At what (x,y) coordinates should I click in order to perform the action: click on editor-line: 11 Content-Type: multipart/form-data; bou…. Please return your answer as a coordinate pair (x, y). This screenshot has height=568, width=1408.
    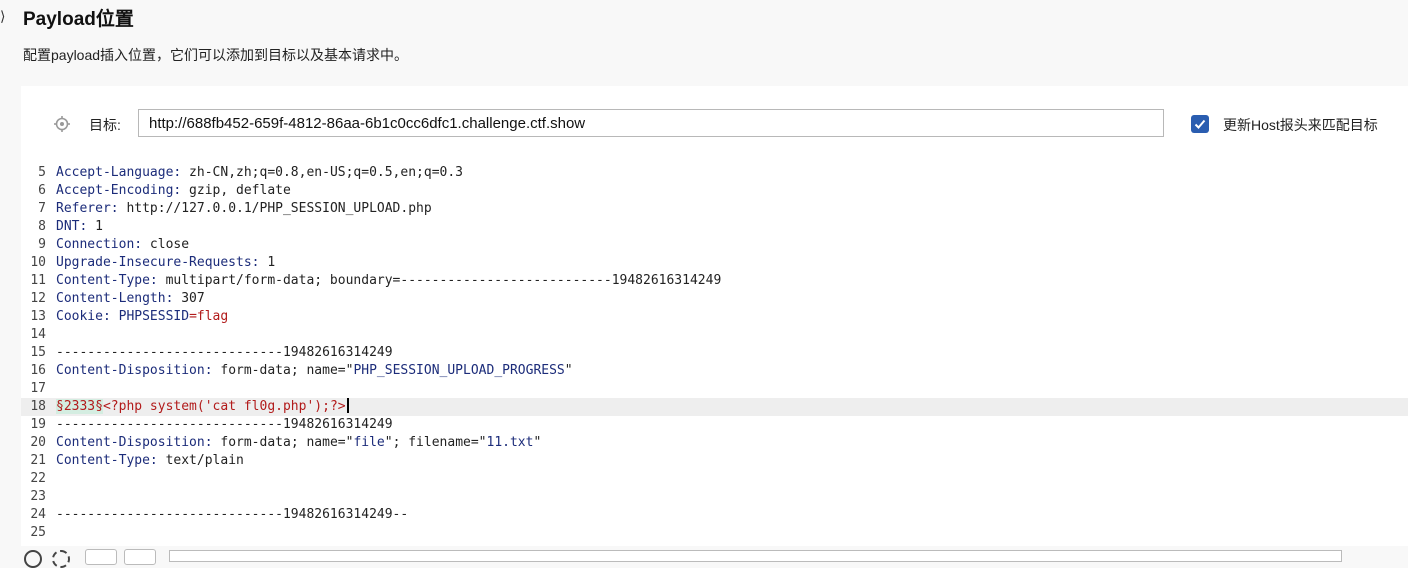
    Looking at the image, I should click on (714, 281).